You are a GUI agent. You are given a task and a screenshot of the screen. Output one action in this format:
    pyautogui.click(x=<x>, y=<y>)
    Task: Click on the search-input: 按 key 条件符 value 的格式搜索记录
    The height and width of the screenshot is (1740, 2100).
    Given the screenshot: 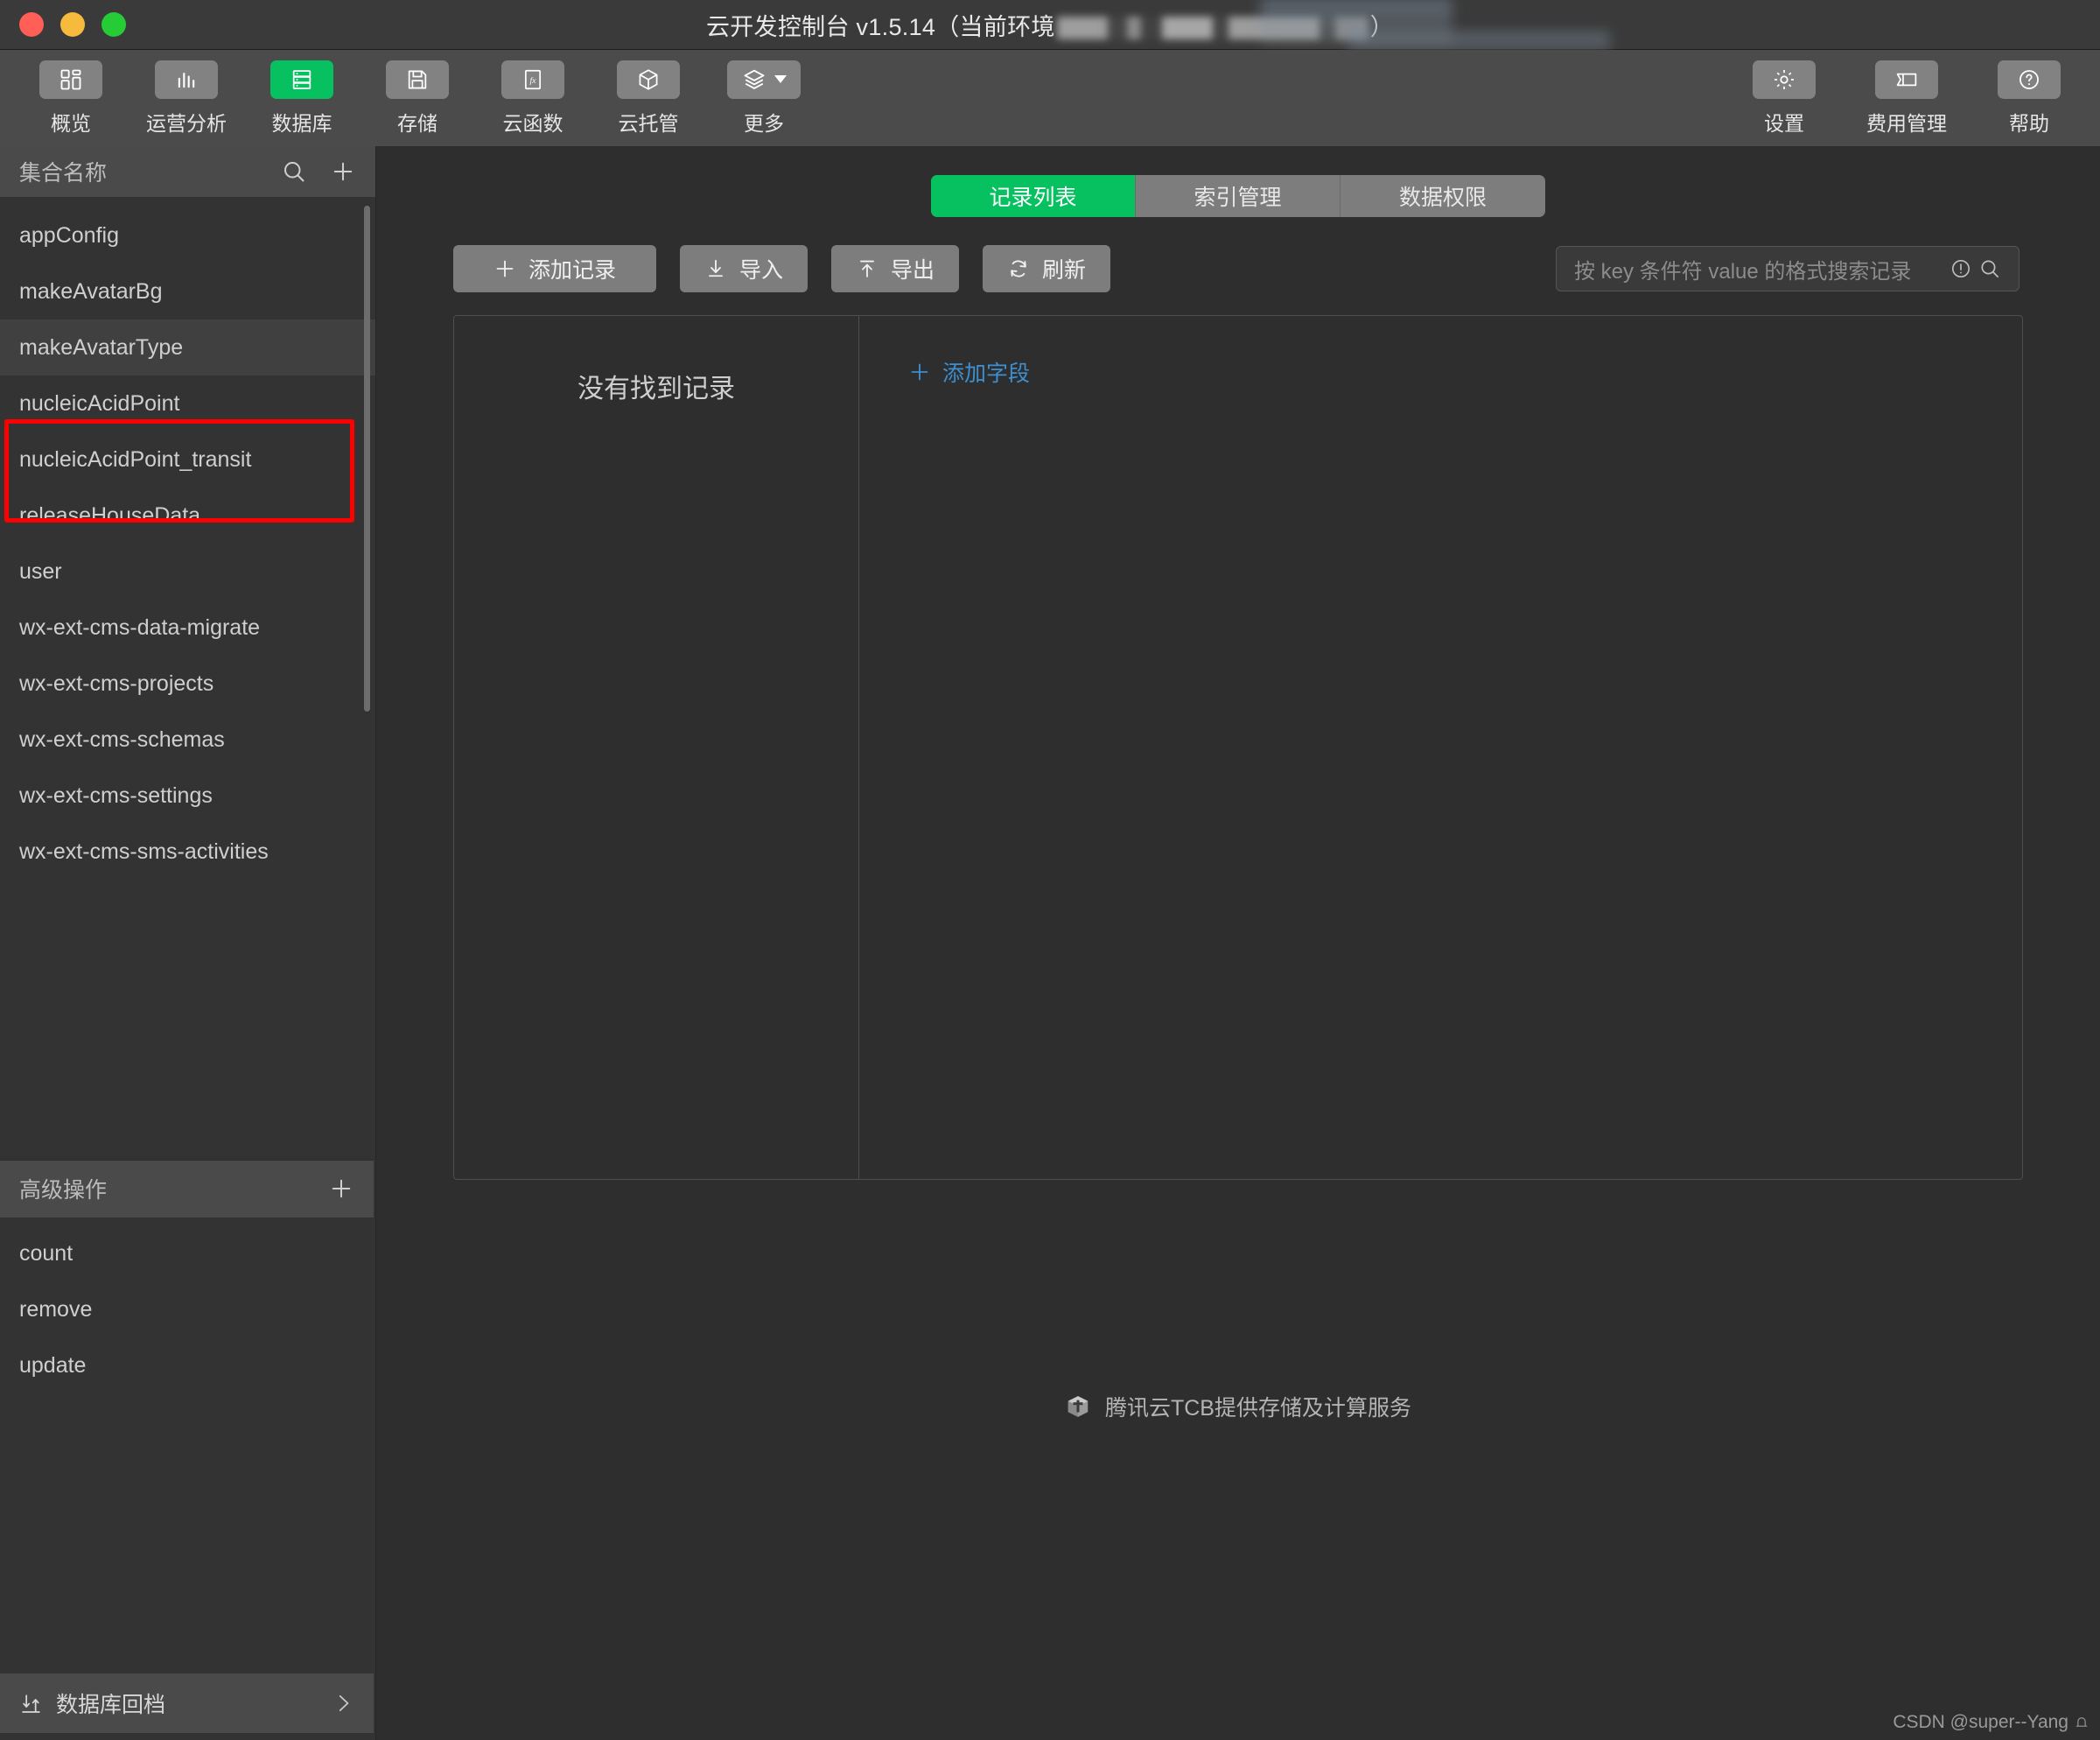 What is the action you would take?
    pyautogui.click(x=1788, y=268)
    